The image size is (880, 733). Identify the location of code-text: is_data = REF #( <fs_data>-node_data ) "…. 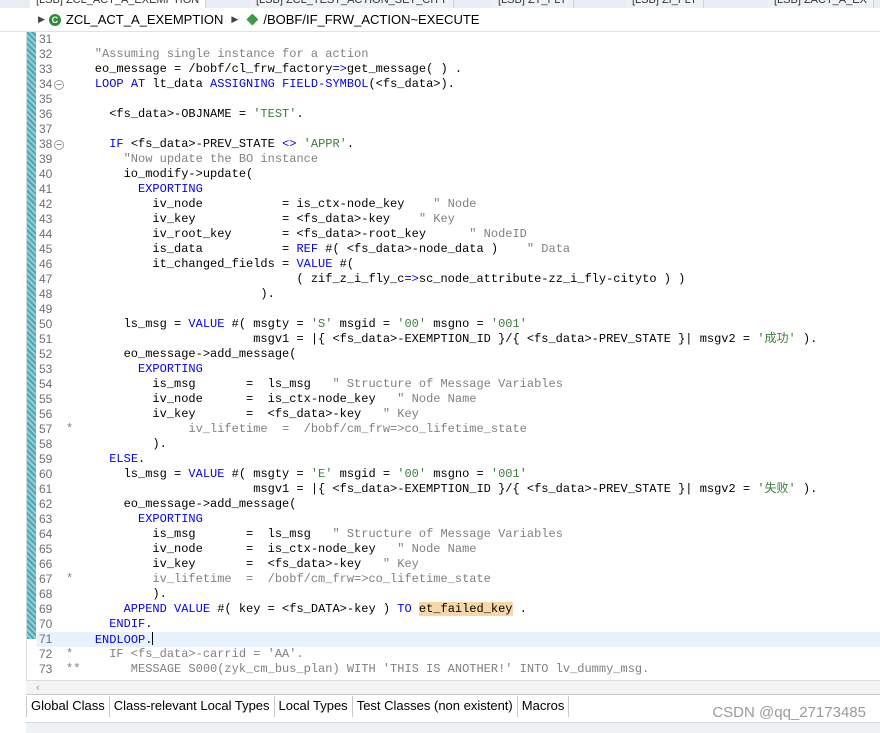
(318, 249).